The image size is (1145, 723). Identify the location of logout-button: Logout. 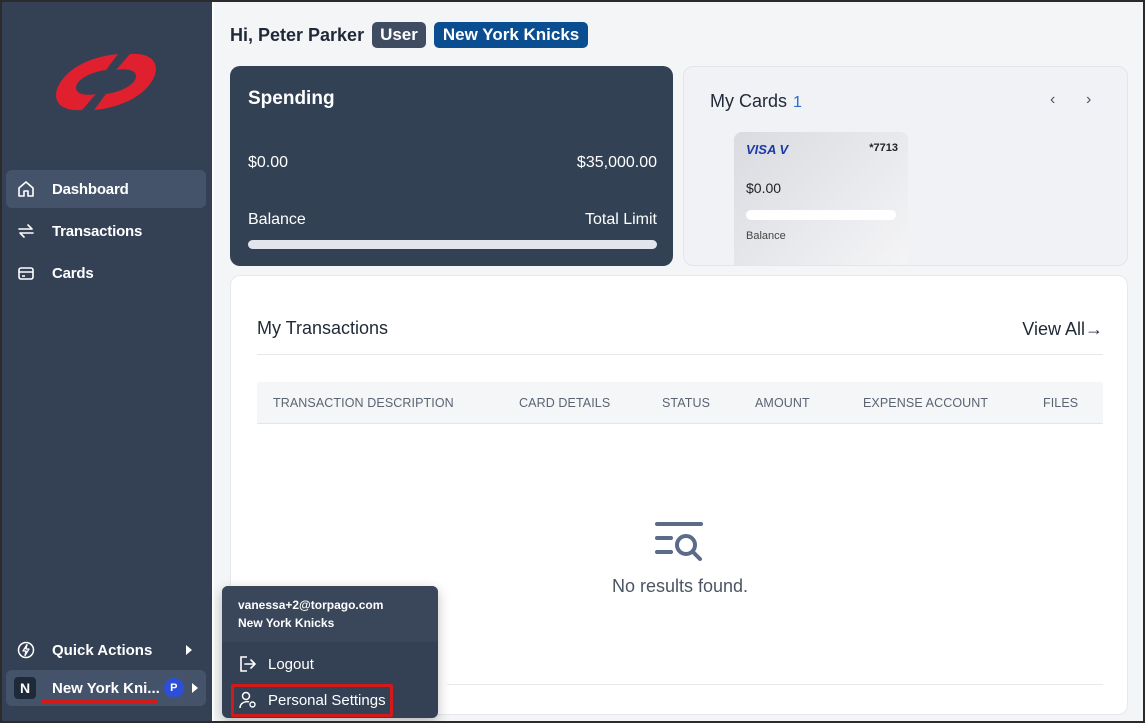
(276, 664).